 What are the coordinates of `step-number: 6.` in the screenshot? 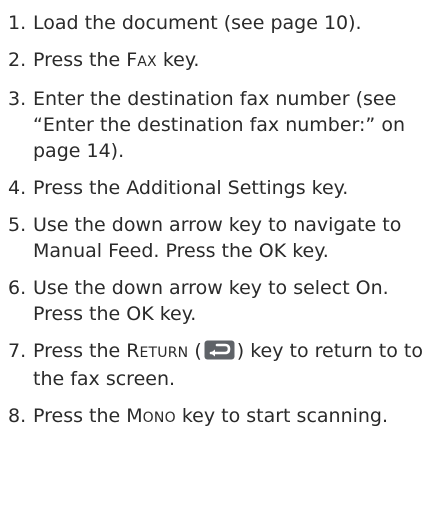 It's located at (17, 288).